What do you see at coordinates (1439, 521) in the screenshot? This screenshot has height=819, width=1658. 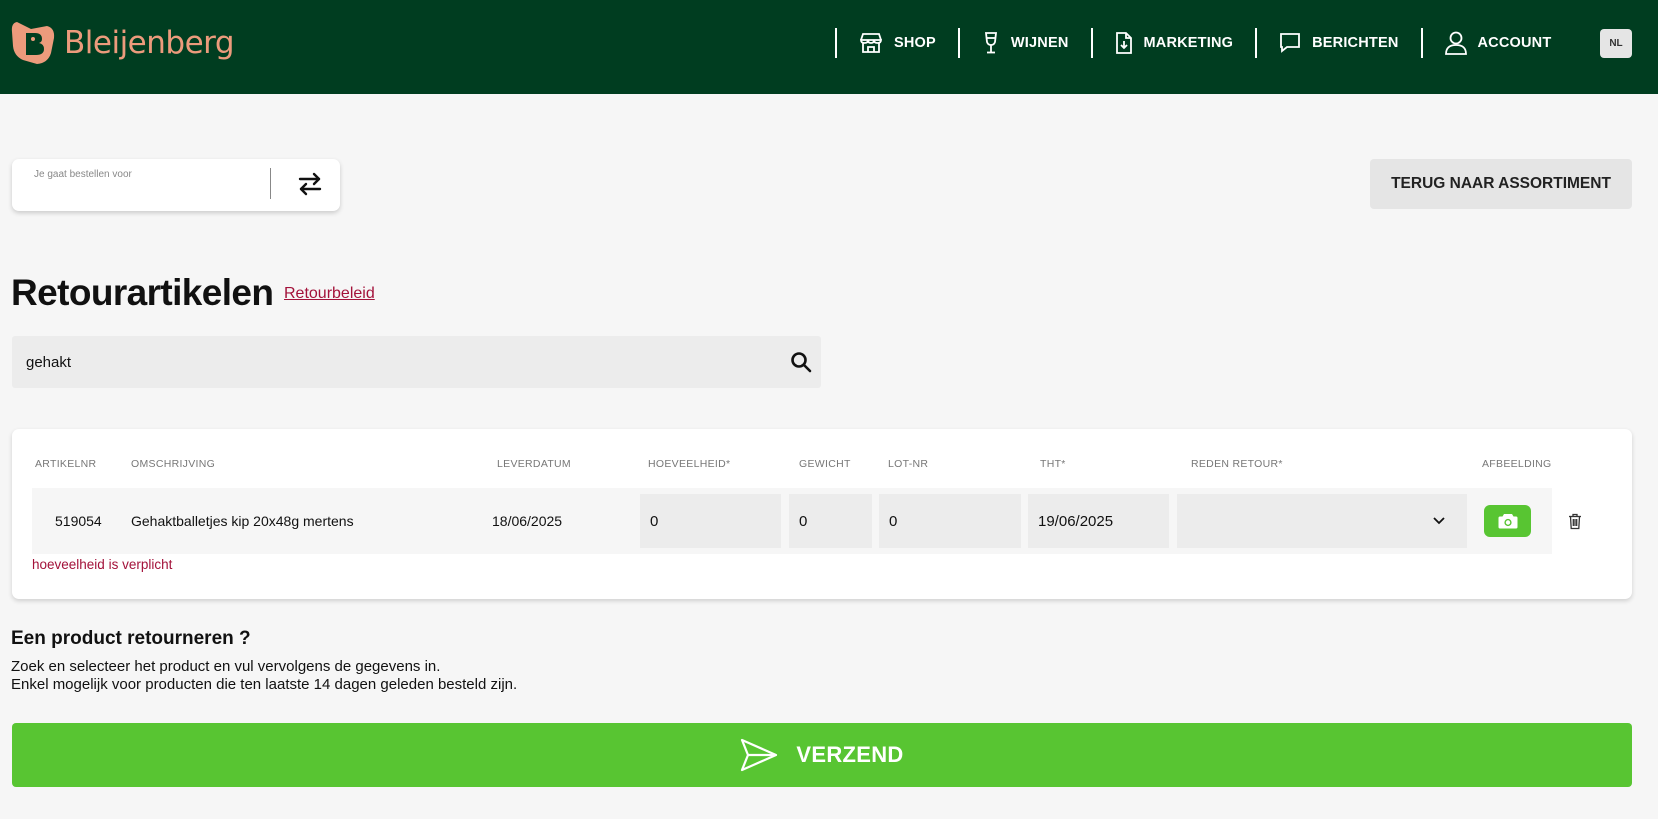 I see `chevron-down-icon` at bounding box center [1439, 521].